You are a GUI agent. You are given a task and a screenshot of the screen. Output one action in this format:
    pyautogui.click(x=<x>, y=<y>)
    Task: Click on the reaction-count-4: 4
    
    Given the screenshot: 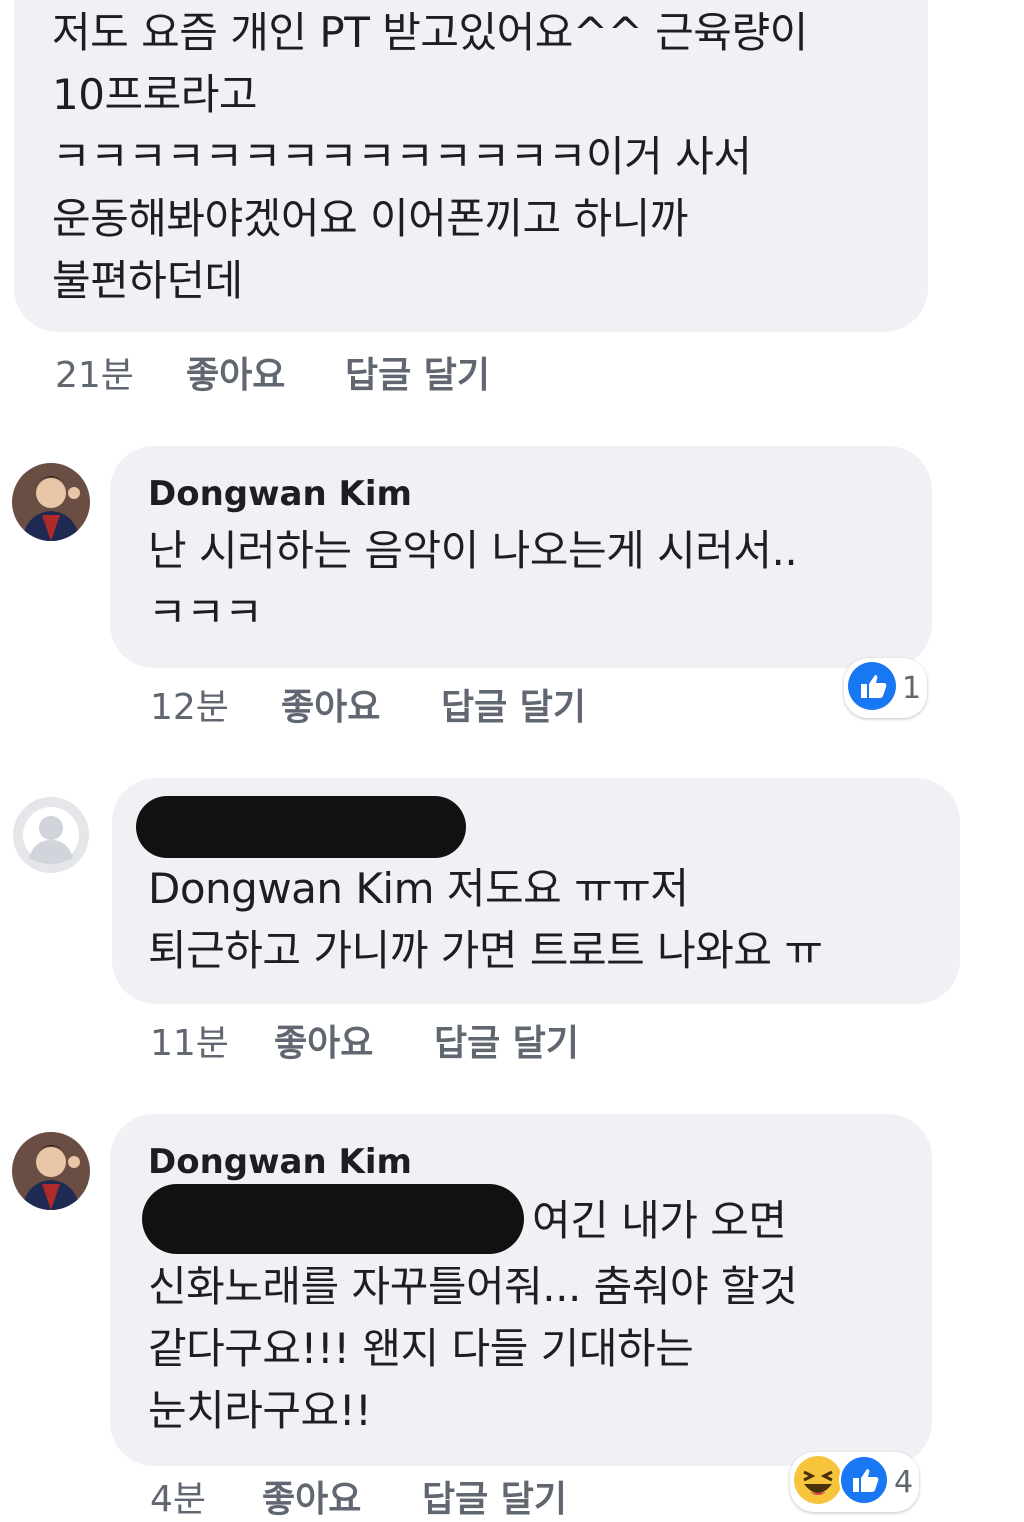 What is the action you would take?
    pyautogui.click(x=904, y=1482)
    